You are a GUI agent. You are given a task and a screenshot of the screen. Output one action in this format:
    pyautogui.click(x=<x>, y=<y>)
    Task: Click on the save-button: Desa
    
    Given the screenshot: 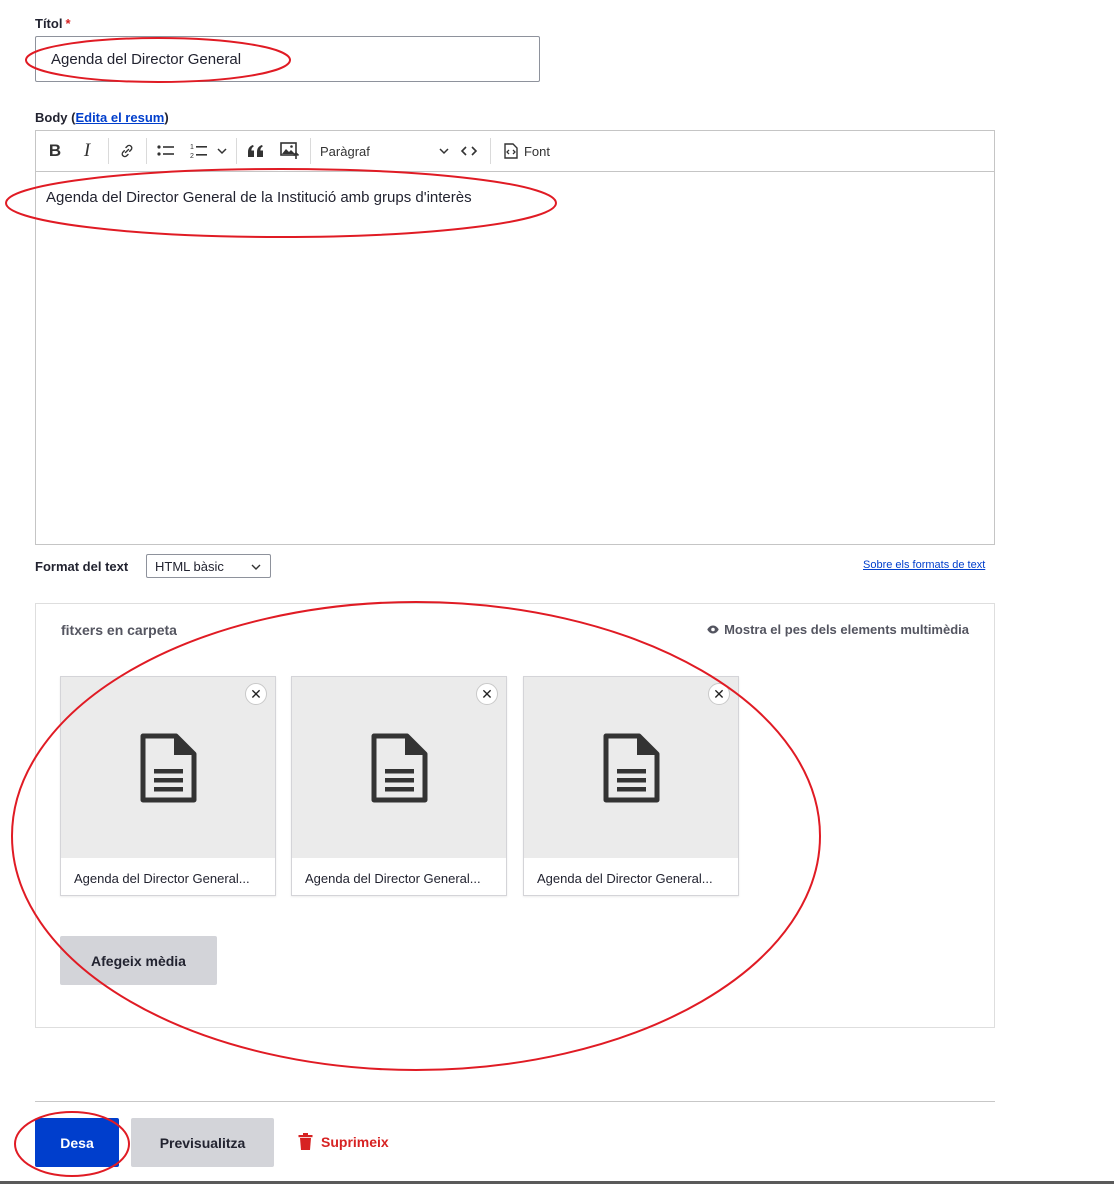 What is the action you would take?
    pyautogui.click(x=77, y=1142)
    